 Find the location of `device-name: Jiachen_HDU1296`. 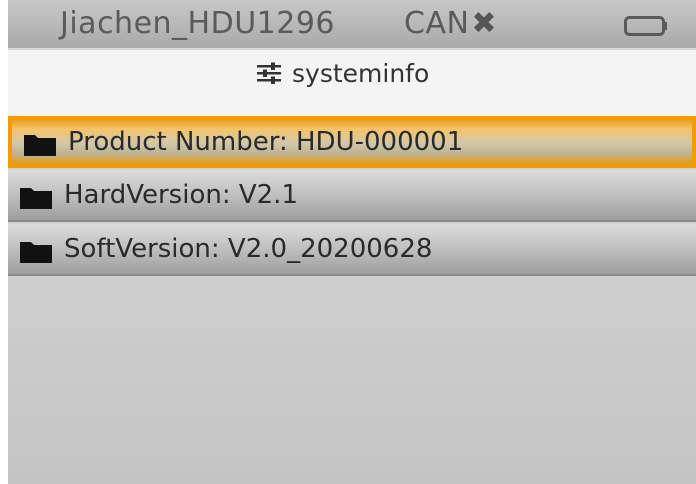

device-name: Jiachen_HDU1296 is located at coordinates (198, 23).